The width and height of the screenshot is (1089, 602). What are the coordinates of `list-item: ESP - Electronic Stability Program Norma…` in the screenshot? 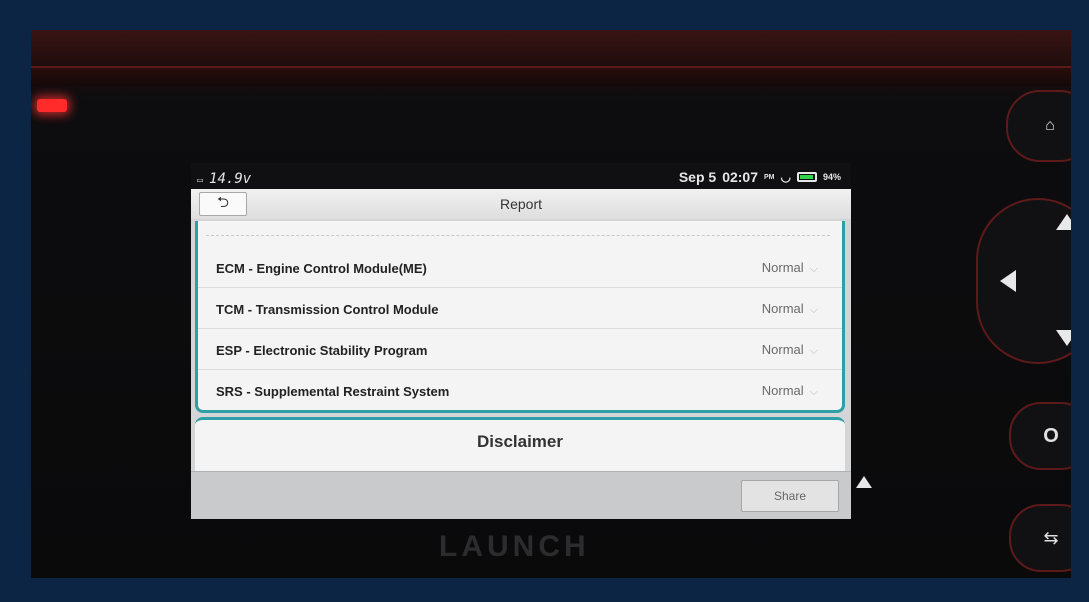 It's located at (520, 349).